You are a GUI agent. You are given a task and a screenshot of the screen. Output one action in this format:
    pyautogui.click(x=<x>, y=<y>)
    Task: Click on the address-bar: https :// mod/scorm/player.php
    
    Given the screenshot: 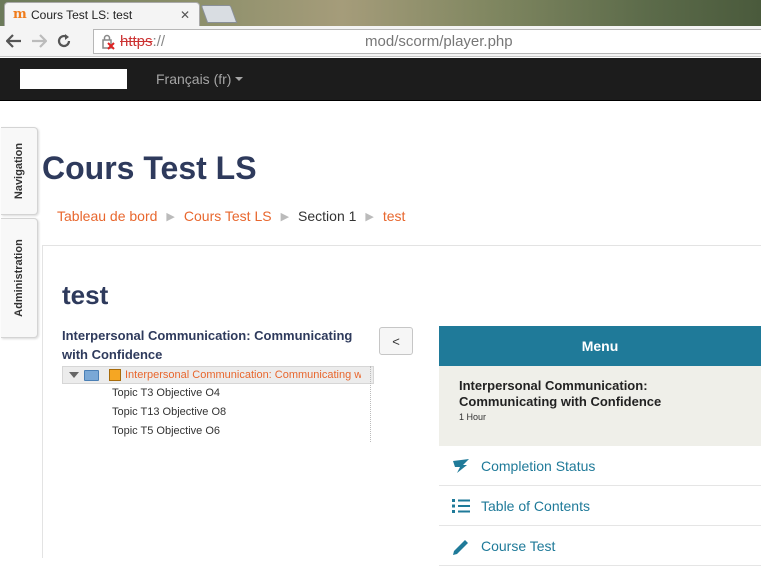 What is the action you would take?
    pyautogui.click(x=427, y=41)
    